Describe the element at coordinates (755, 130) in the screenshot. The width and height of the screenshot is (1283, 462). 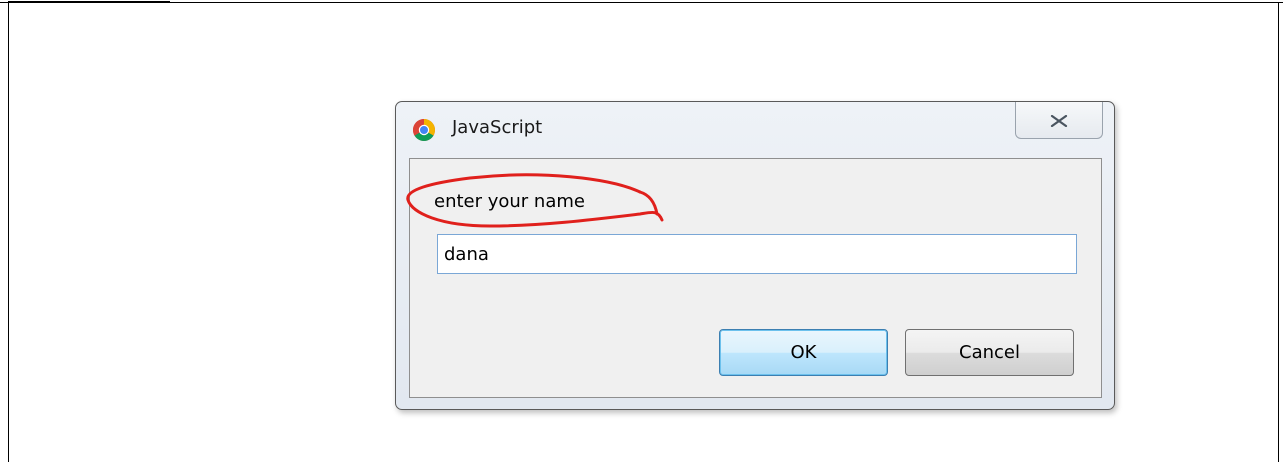
I see `dialog-titlebar: JavaScript` at that location.